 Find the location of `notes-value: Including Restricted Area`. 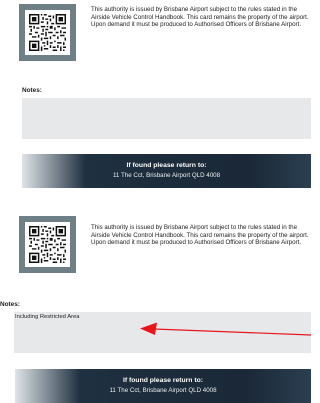

notes-value: Including Restricted Area is located at coordinates (47, 317).